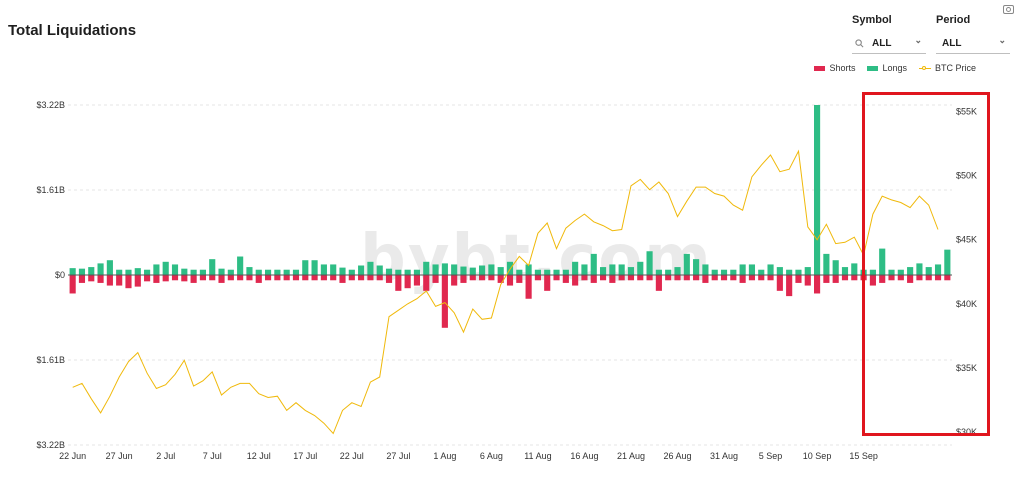 Image resolution: width=1024 pixels, height=491 pixels. Describe the element at coordinates (72, 456) in the screenshot. I see `x-axis-tick: 22 Jun` at that location.